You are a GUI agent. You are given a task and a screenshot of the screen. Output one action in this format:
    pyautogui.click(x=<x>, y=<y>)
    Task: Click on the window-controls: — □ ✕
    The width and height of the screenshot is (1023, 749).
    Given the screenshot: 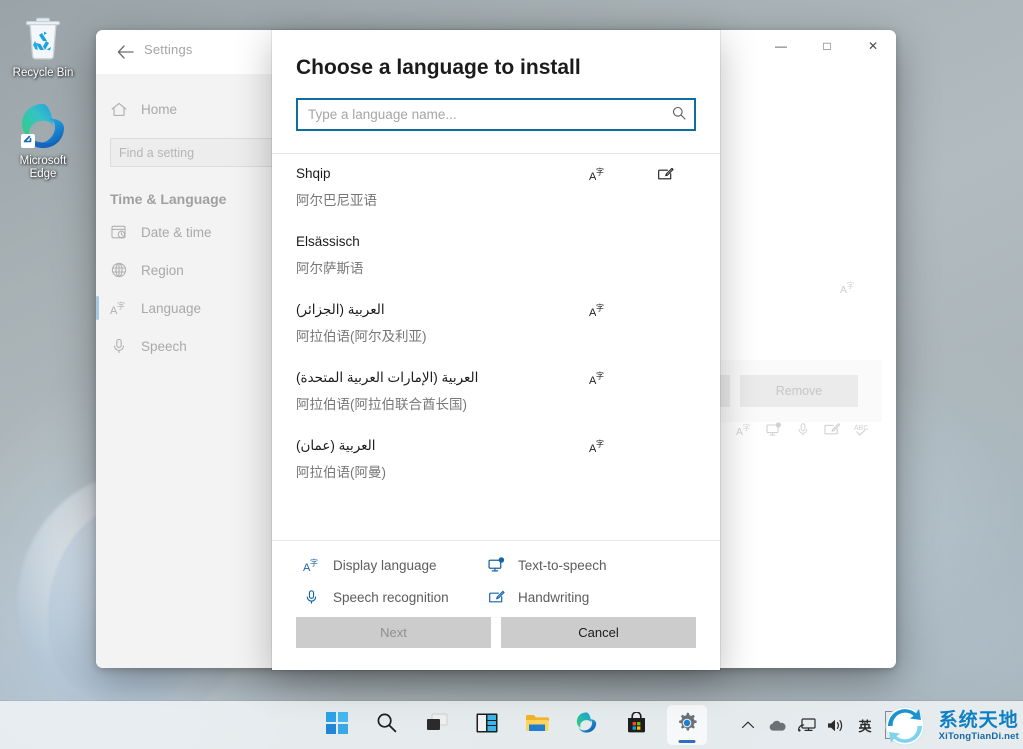 What is the action you would take?
    pyautogui.click(x=827, y=46)
    